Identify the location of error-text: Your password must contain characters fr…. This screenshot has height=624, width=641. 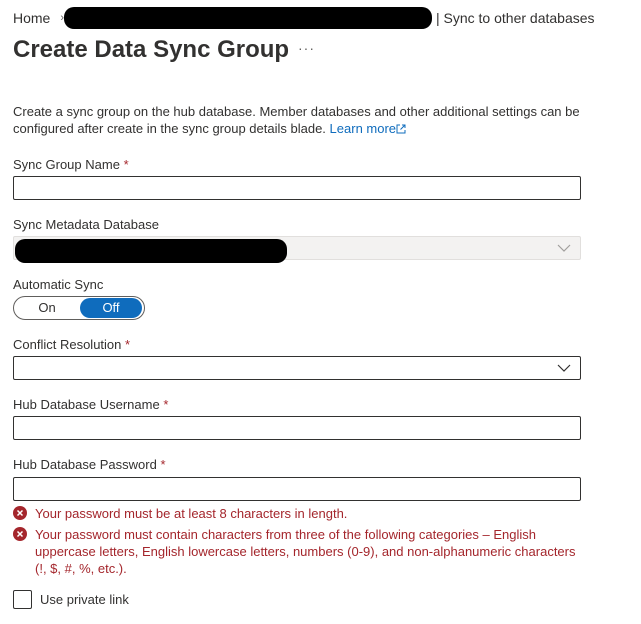
(305, 551).